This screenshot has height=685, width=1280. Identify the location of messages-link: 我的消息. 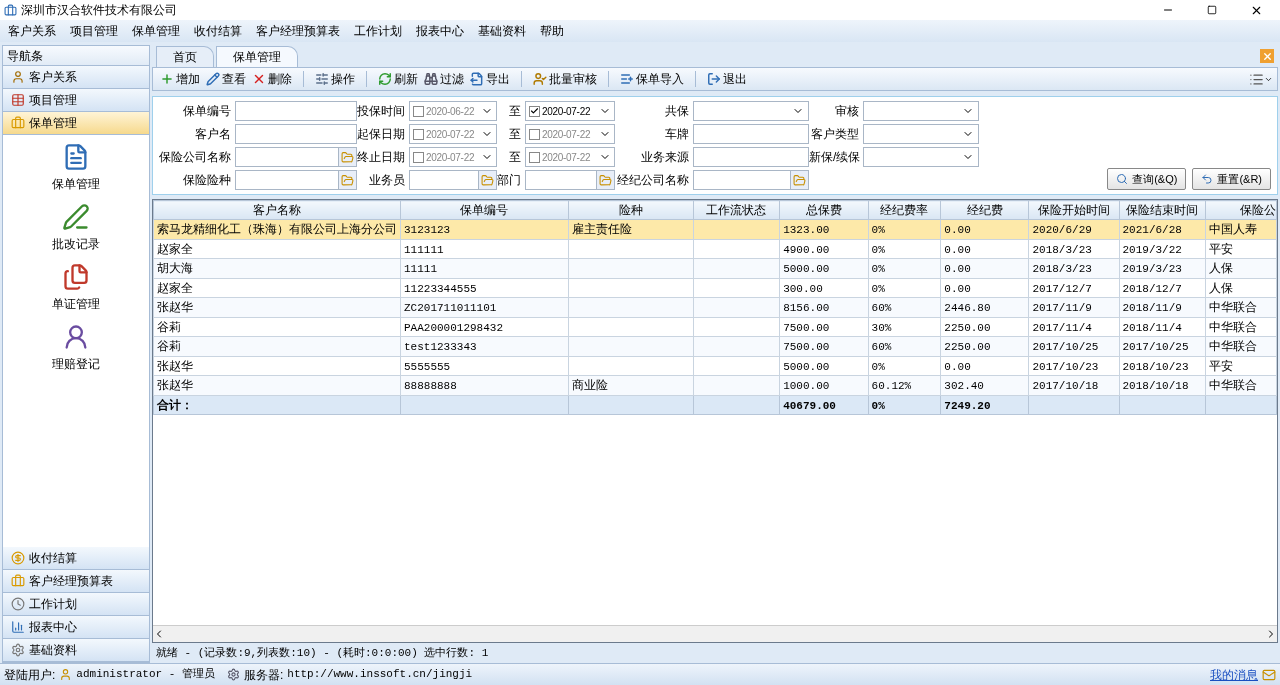
(1234, 674).